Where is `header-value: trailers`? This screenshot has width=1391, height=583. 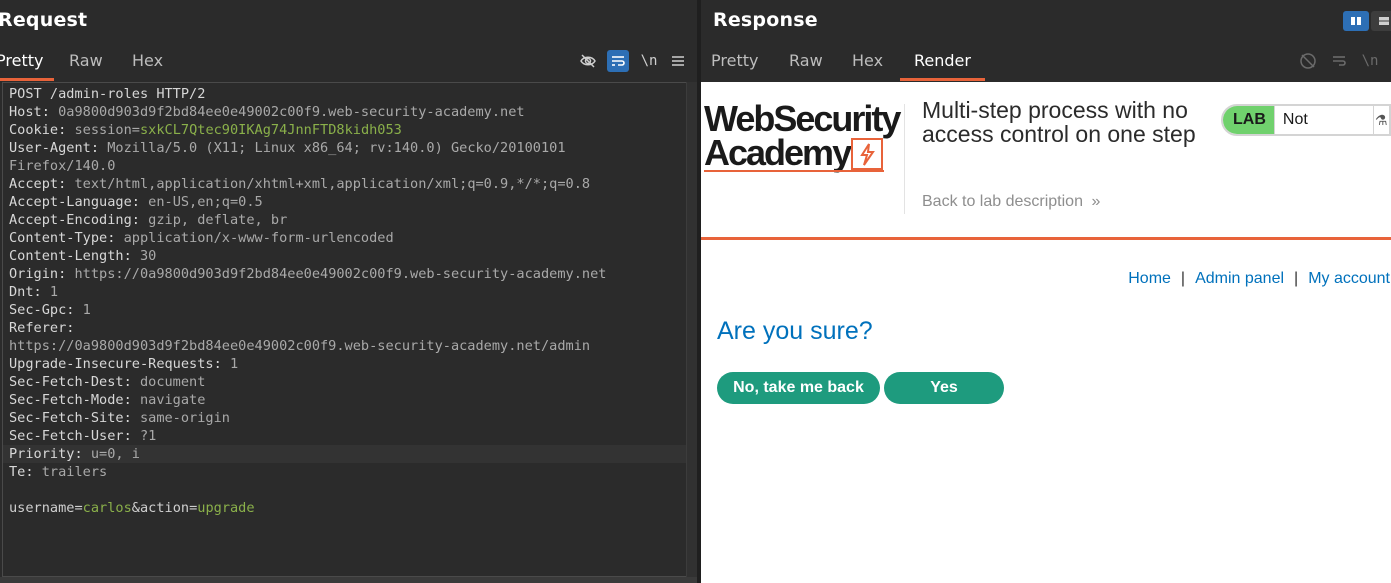 header-value: trailers is located at coordinates (70, 472).